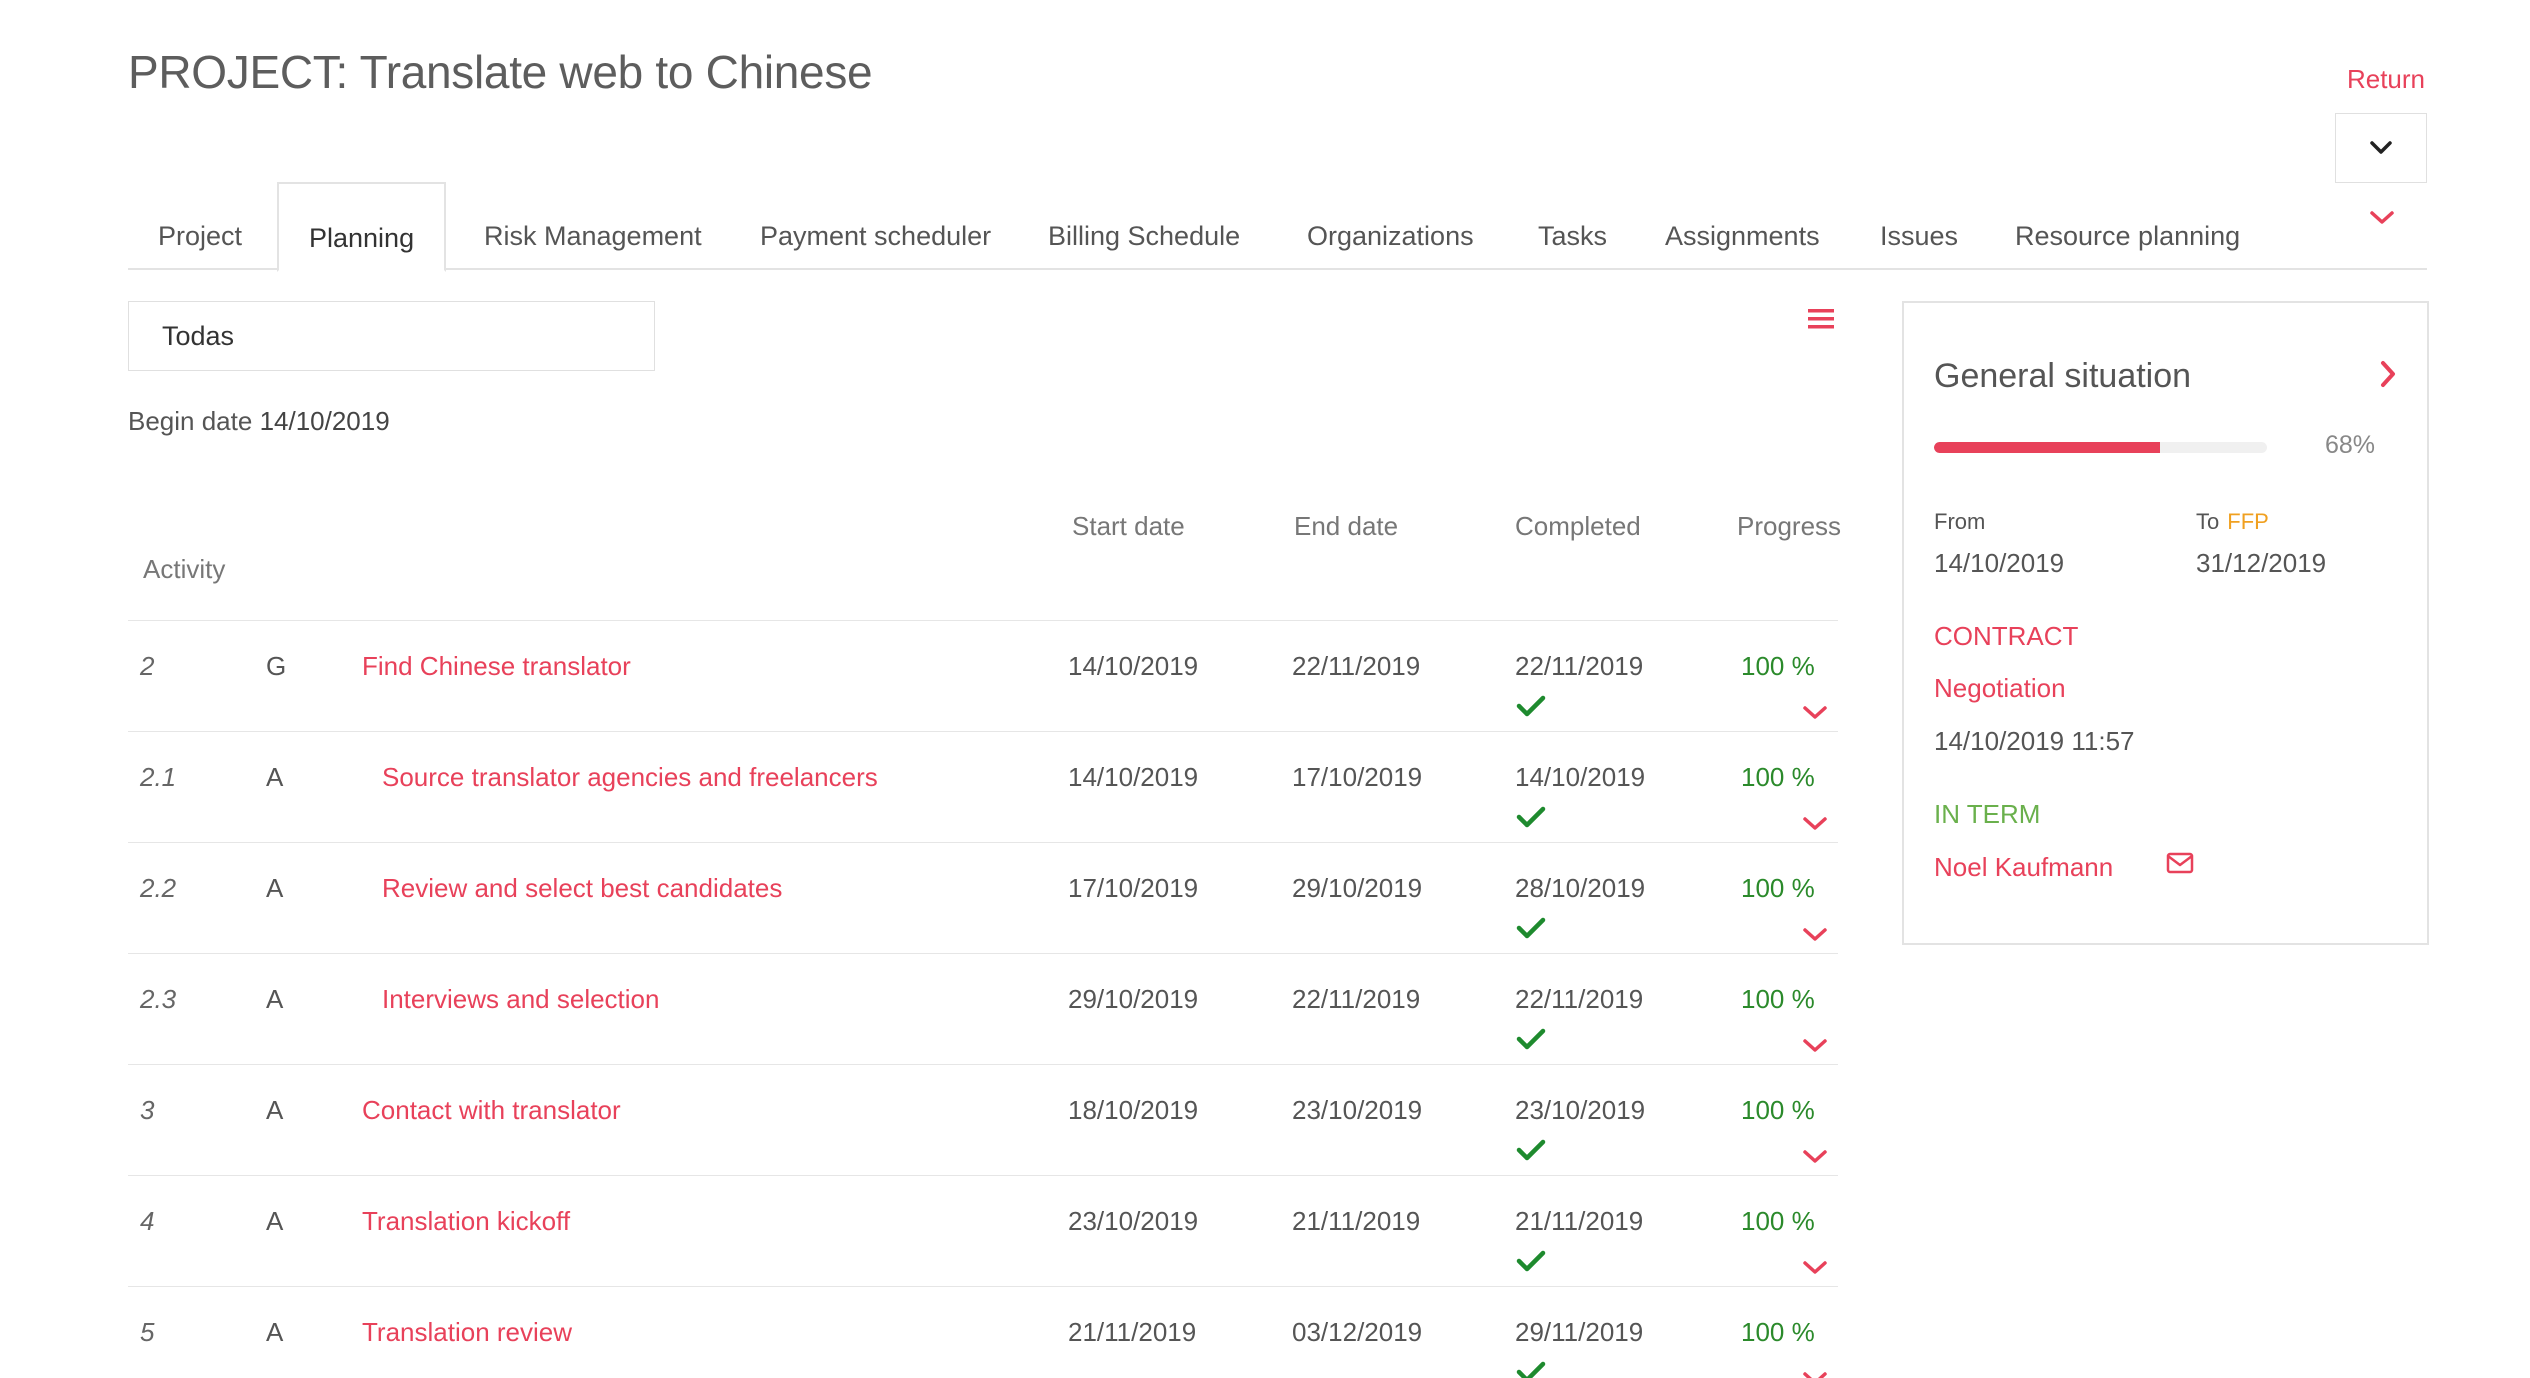 The width and height of the screenshot is (2530, 1378). I want to click on email-owner-button, so click(2180, 865).